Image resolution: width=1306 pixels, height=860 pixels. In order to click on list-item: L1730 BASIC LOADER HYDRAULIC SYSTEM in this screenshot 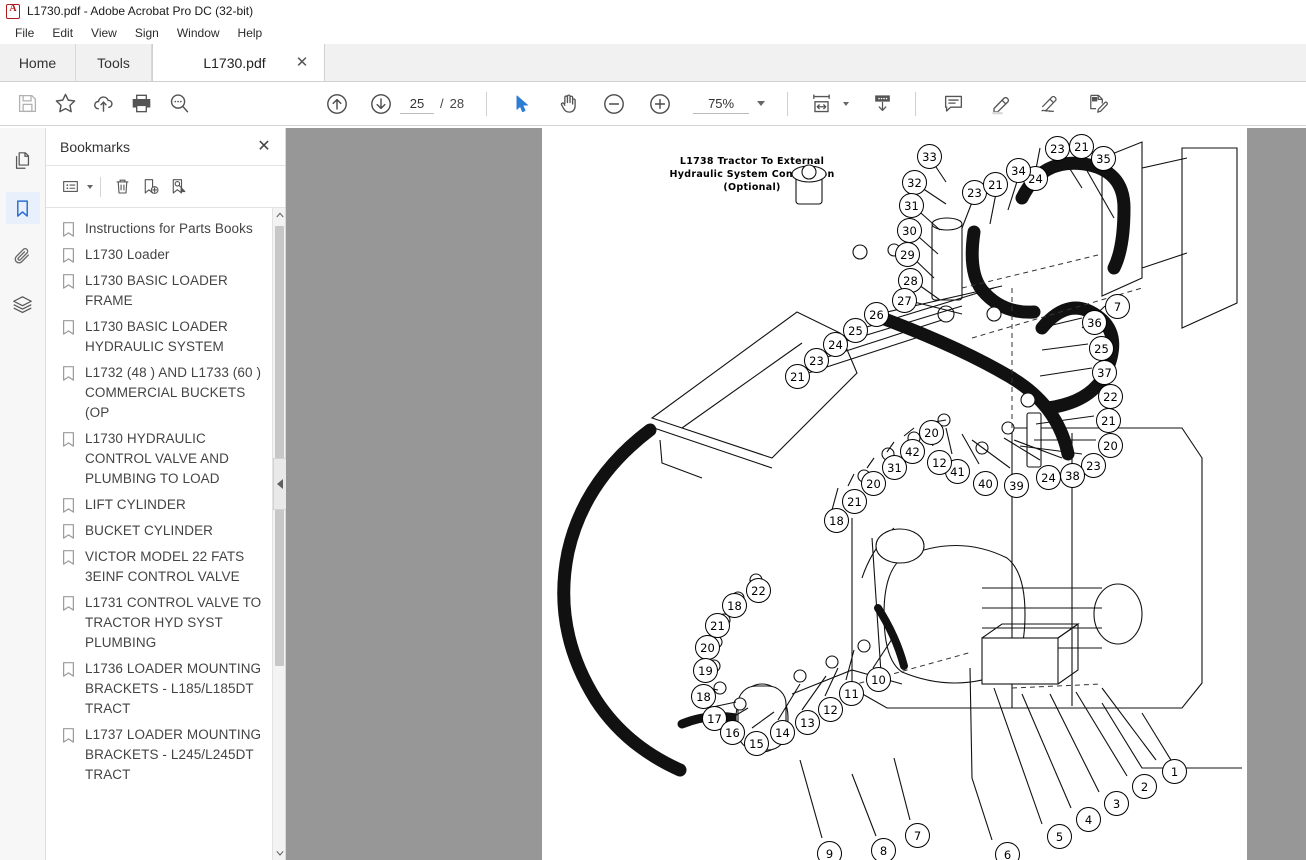, I will do `click(165, 337)`.